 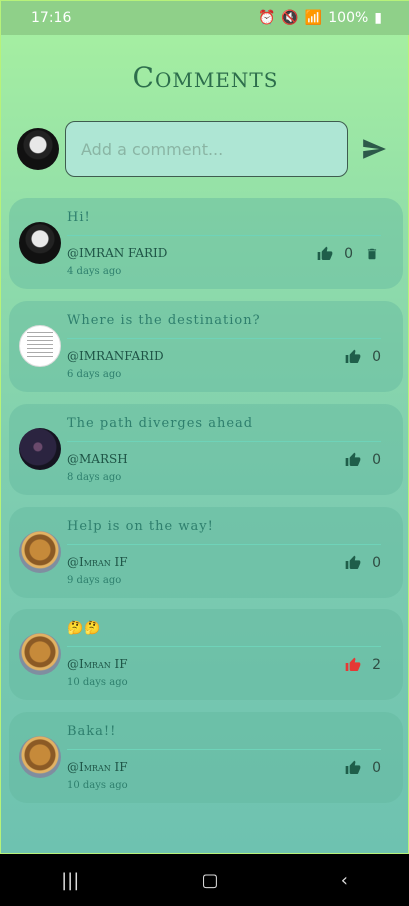 I want to click on comment-text: 🤔🤔, so click(x=84, y=628).